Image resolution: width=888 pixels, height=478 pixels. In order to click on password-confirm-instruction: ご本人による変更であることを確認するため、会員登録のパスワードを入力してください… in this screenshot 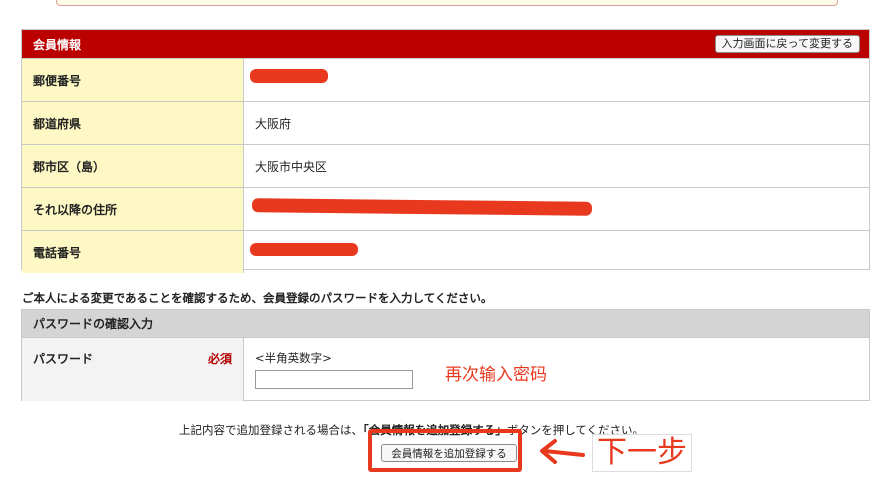, I will do `click(257, 298)`.